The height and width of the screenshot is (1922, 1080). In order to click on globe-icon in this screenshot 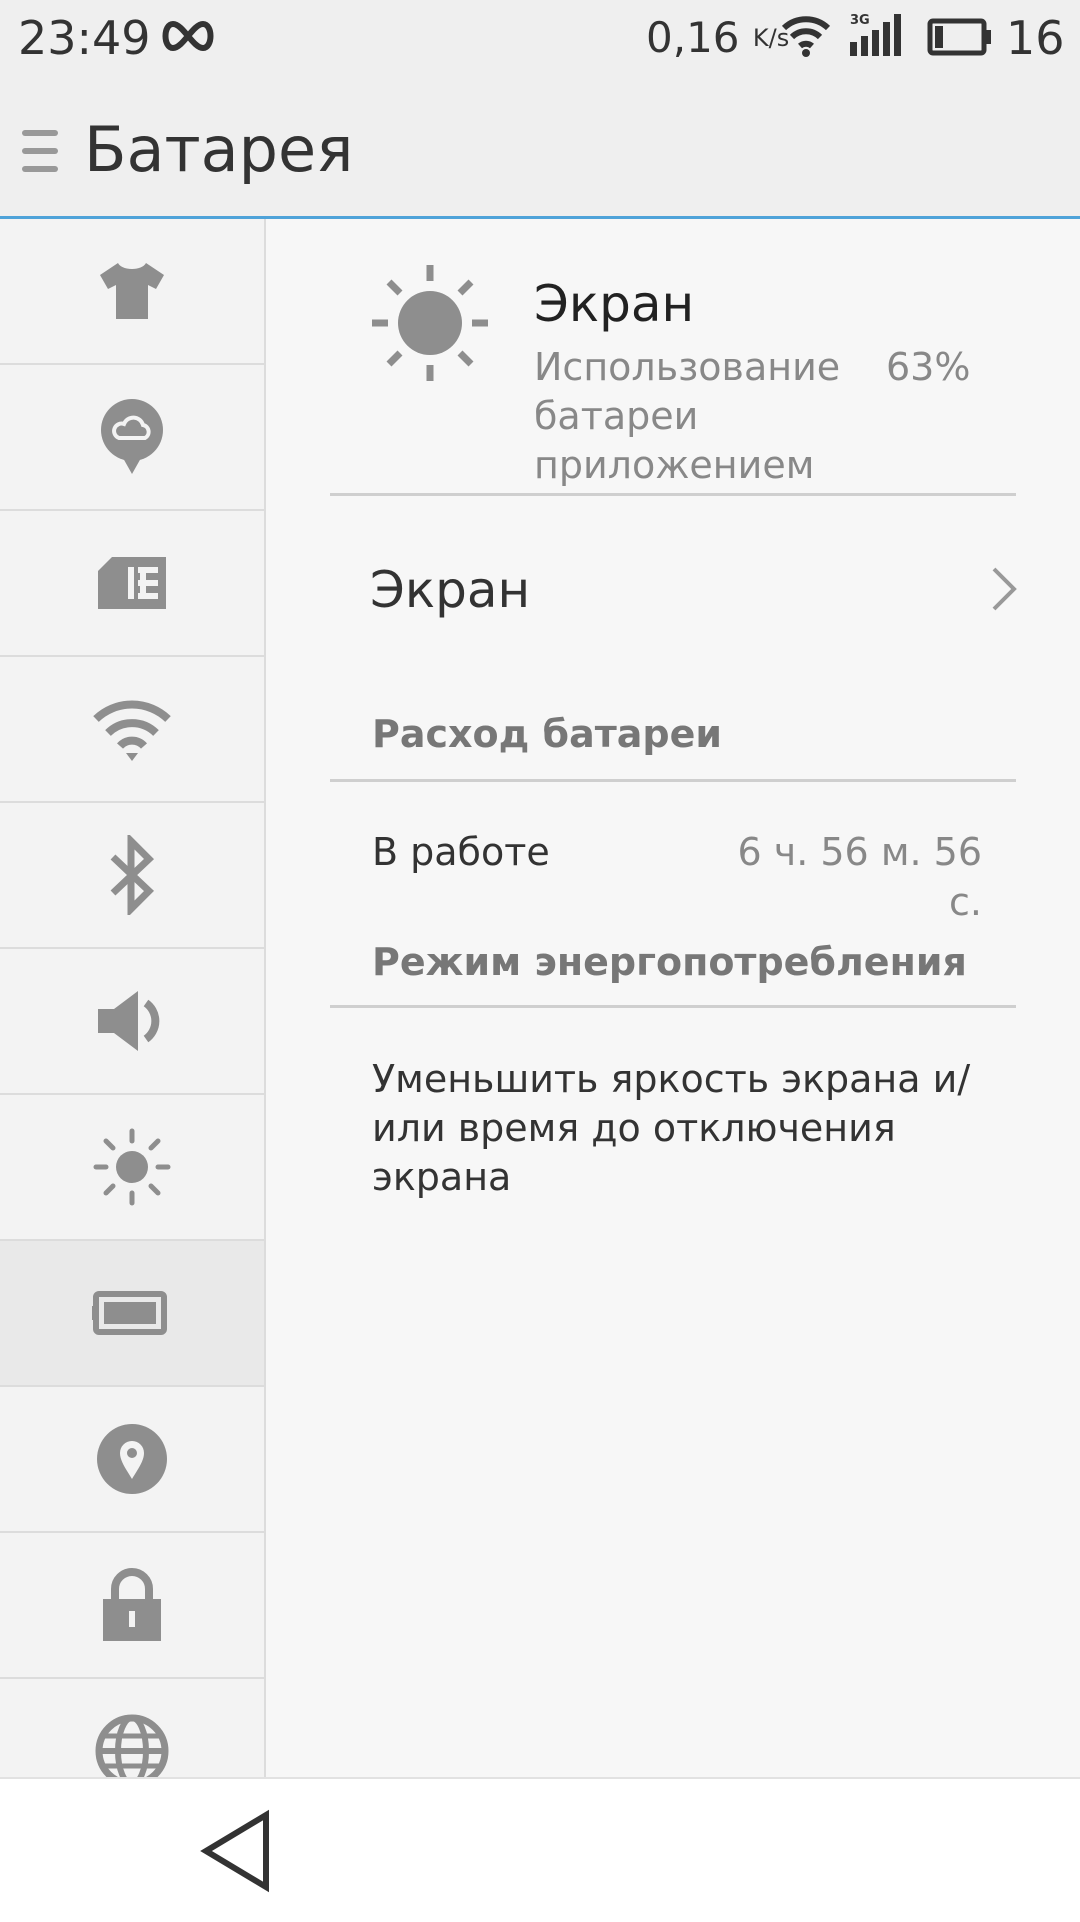, I will do `click(132, 1745)`.